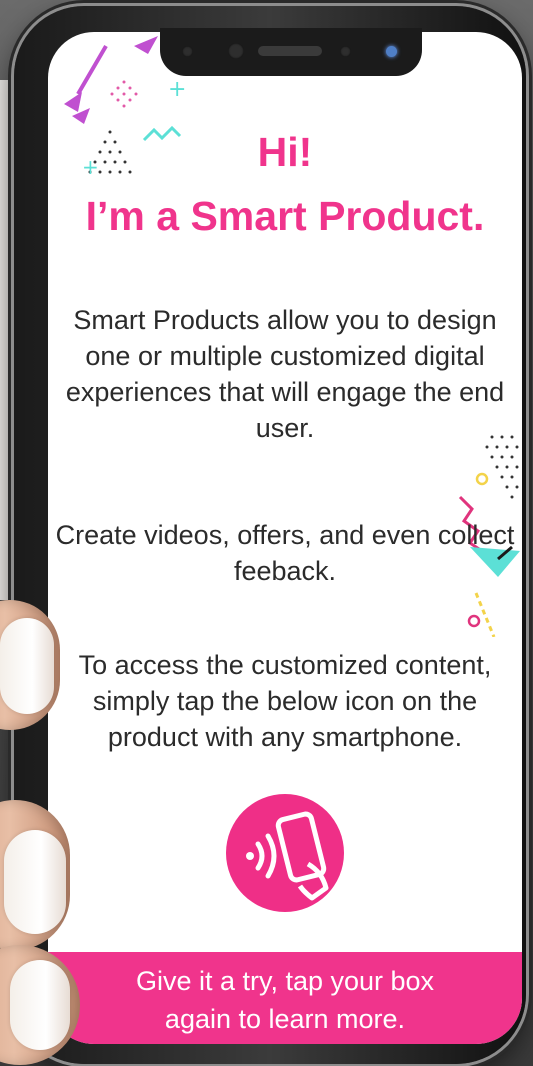 This screenshot has width=533, height=1066. I want to click on nfc-tap-icon-graphic, so click(287, 856).